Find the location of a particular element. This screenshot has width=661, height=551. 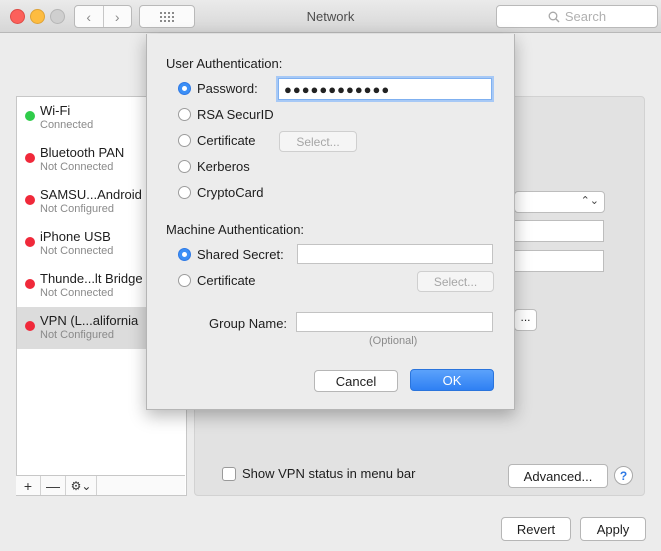

radio-label: Shared Secret: is located at coordinates (240, 254).